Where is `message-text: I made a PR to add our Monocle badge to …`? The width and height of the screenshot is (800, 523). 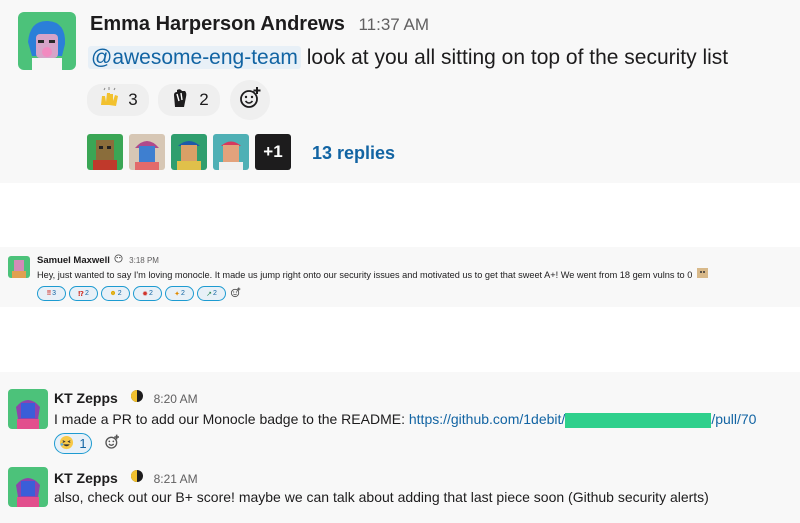 message-text: I made a PR to add our Monocle badge to … is located at coordinates (229, 419).